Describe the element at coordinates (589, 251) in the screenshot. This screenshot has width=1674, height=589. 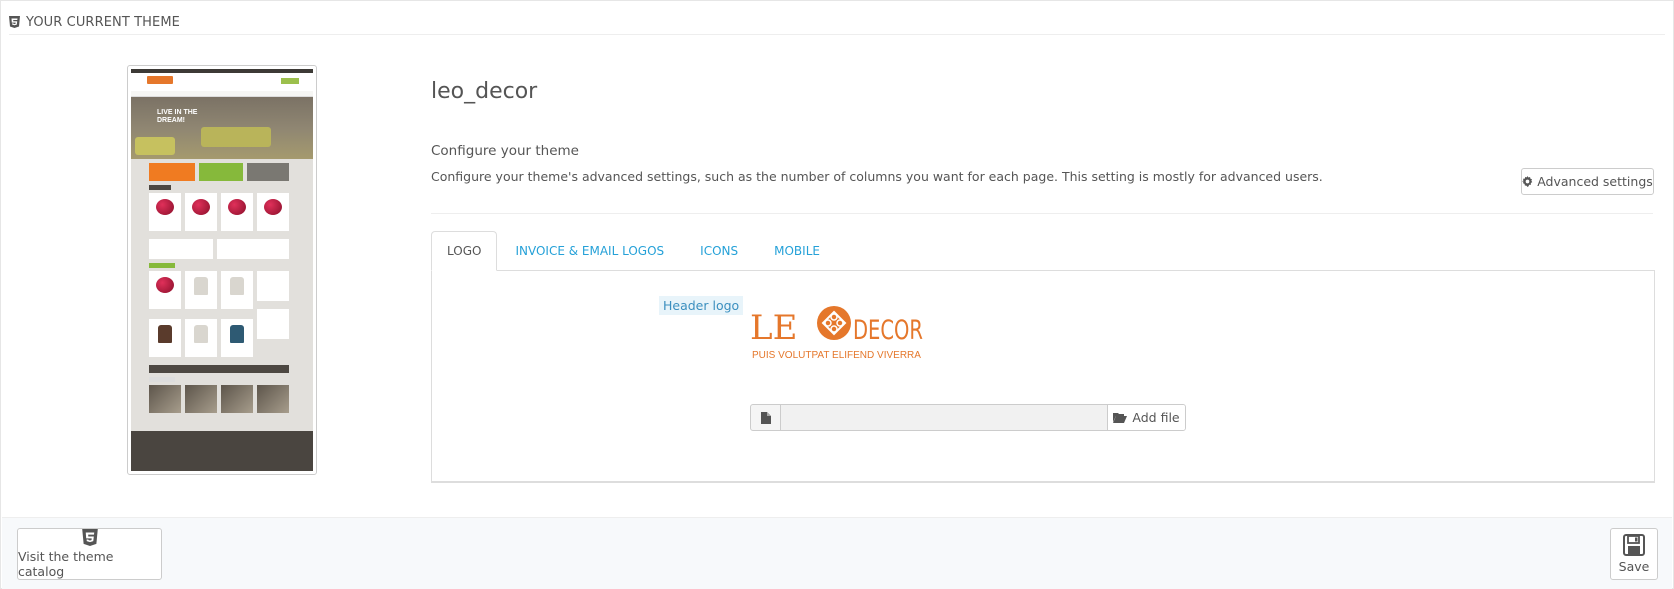
I see `tab-invoice-email-logos: INVOICE & EMAIL LOGOS` at that location.